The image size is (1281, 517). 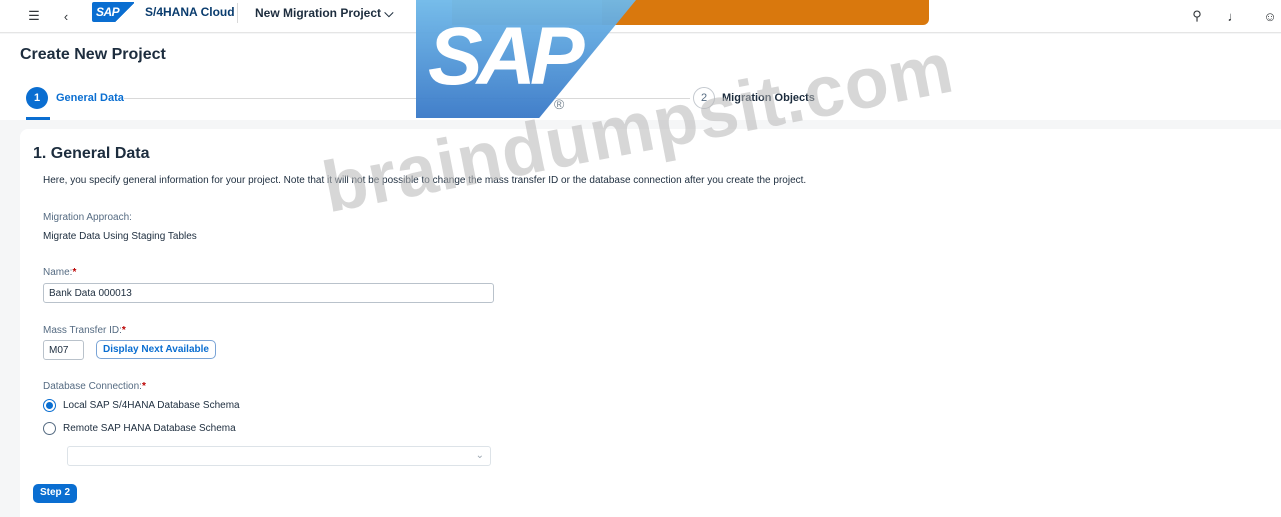 What do you see at coordinates (237, 13) in the screenshot?
I see `shell-divider` at bounding box center [237, 13].